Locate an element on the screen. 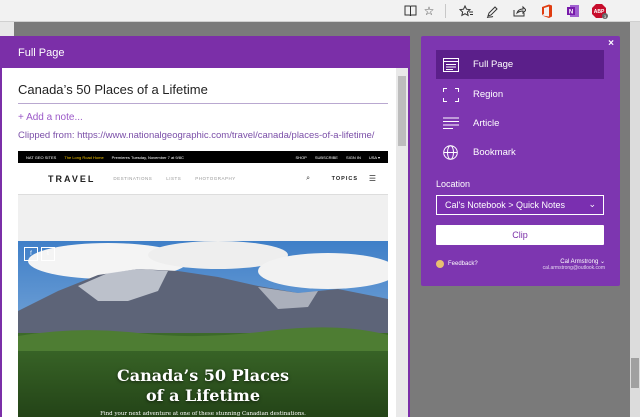  onenote-icon: N is located at coordinates (573, 11).